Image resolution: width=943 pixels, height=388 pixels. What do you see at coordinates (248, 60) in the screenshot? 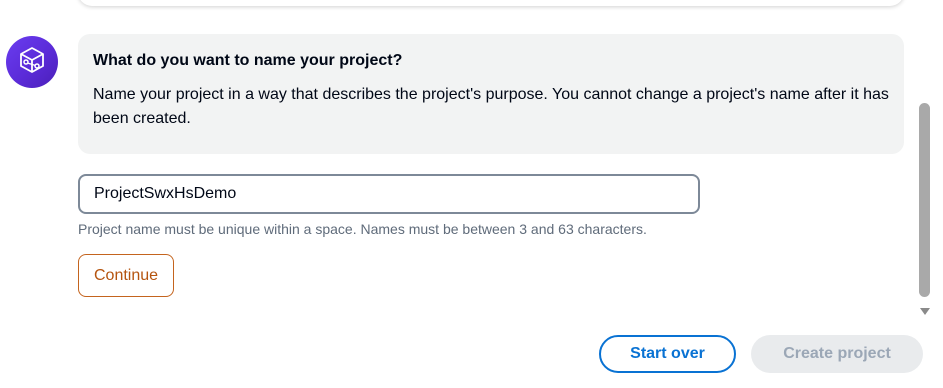
I see `message-title: What do you want to name your project?` at bounding box center [248, 60].